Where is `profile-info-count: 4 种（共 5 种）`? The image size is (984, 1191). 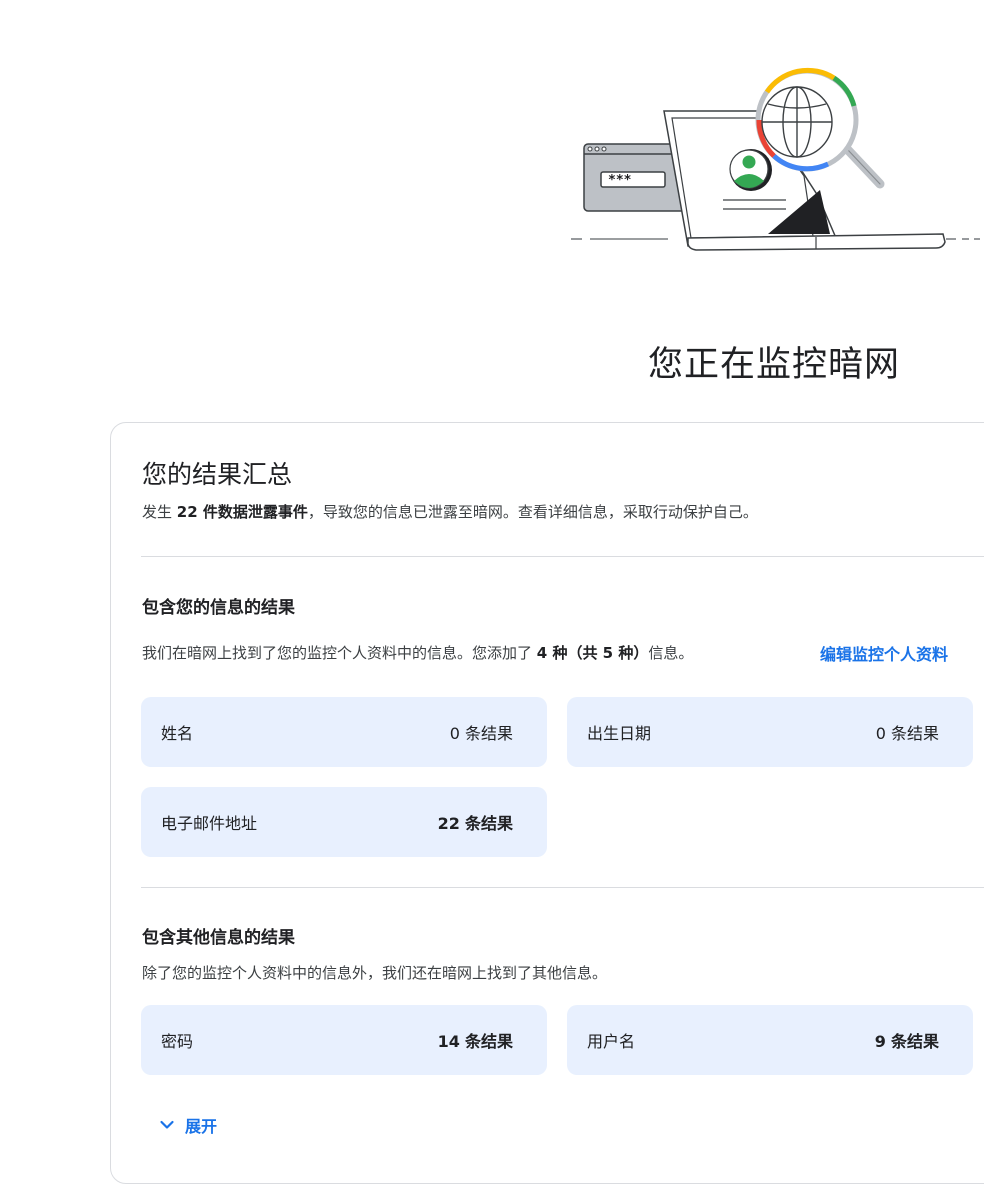 profile-info-count: 4 种（共 5 种） is located at coordinates (592, 653).